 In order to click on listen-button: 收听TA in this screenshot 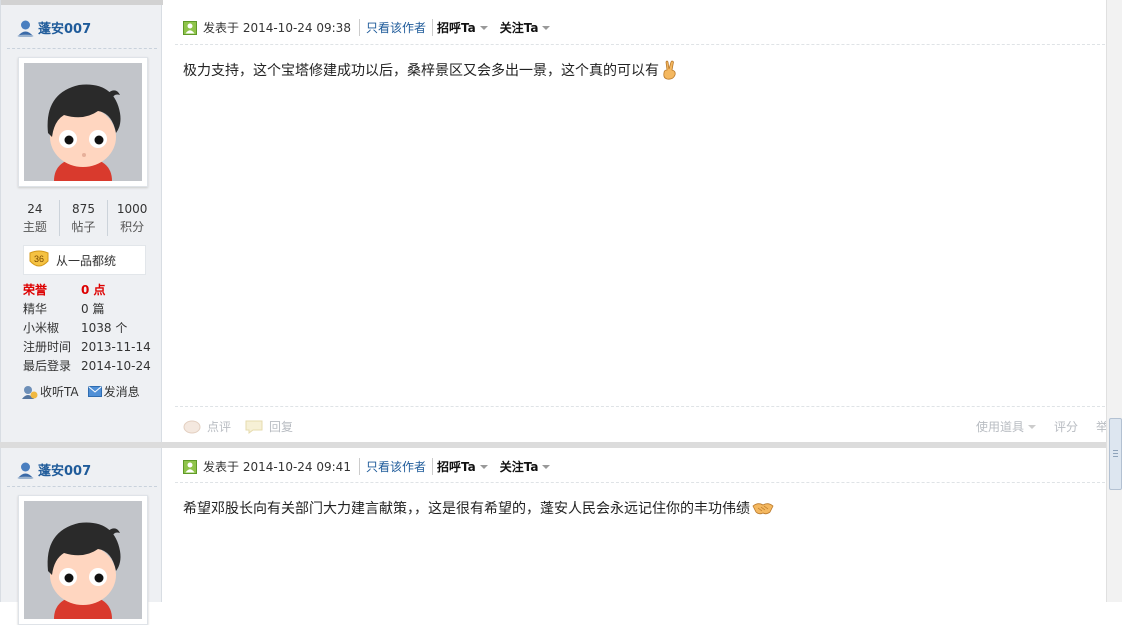, I will do `click(50, 391)`.